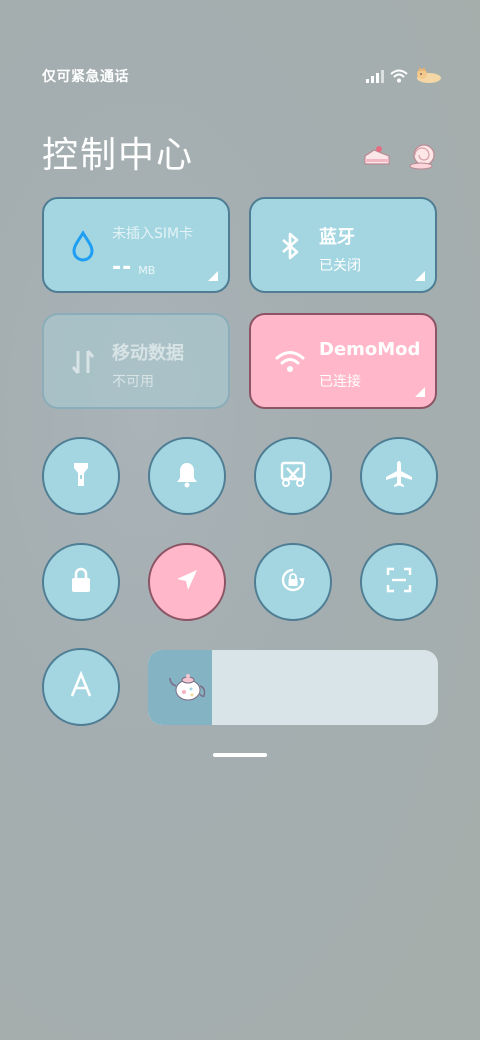  What do you see at coordinates (242, 77) in the screenshot?
I see `status-bar: 仅可紧急通话` at bounding box center [242, 77].